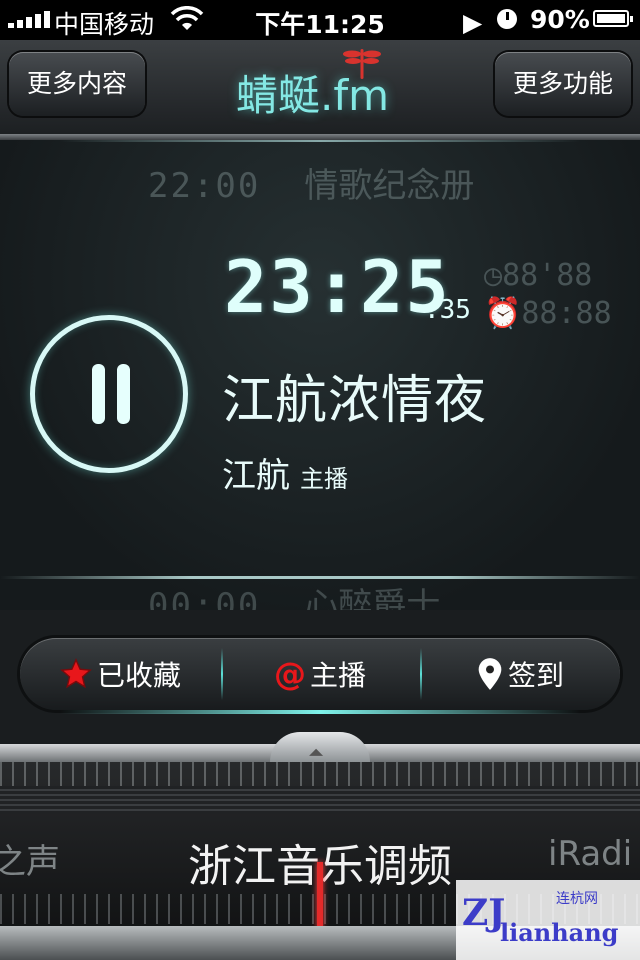 The height and width of the screenshot is (960, 640). I want to click on speaker-grille, so click(320, 800).